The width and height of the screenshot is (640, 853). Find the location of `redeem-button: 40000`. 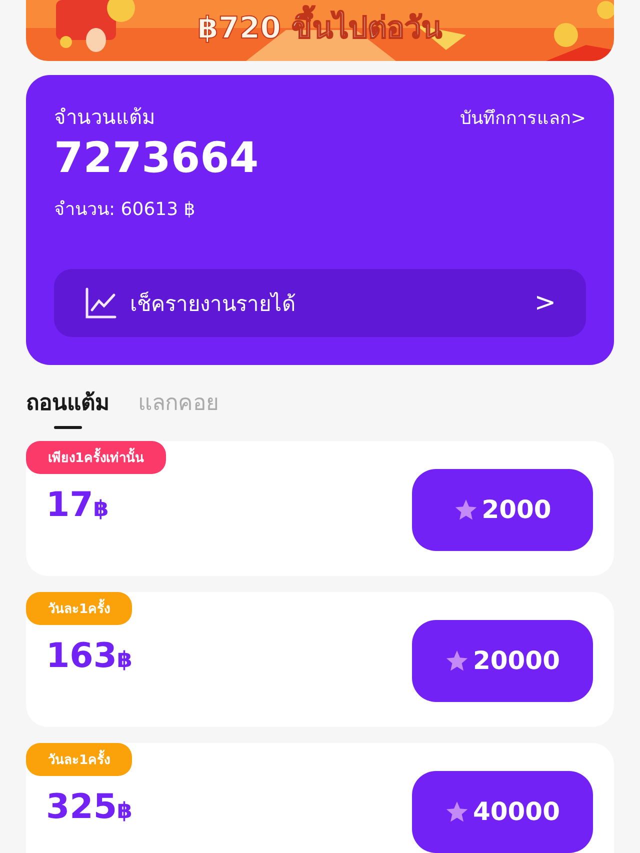

redeem-button: 40000 is located at coordinates (502, 811).